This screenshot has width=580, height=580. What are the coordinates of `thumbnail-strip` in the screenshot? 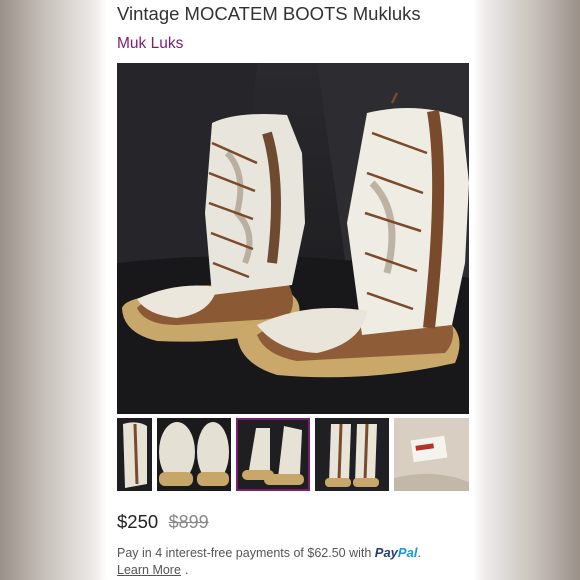 It's located at (293, 455).